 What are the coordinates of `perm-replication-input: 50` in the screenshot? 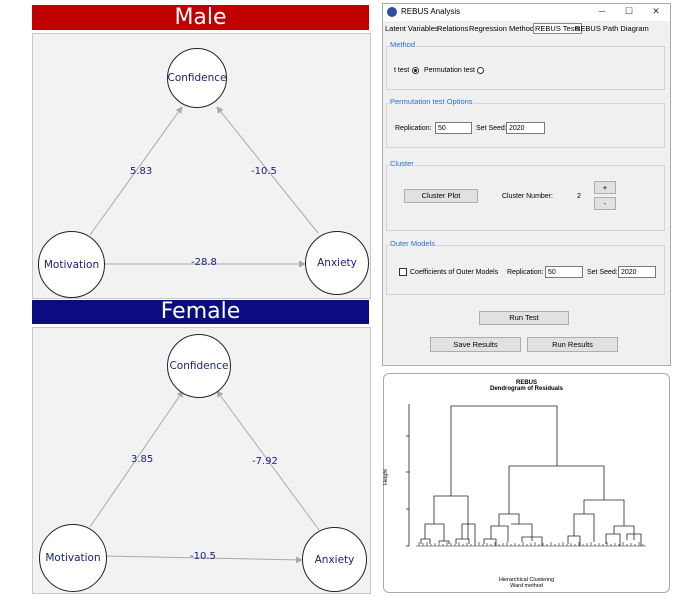 It's located at (453, 128).